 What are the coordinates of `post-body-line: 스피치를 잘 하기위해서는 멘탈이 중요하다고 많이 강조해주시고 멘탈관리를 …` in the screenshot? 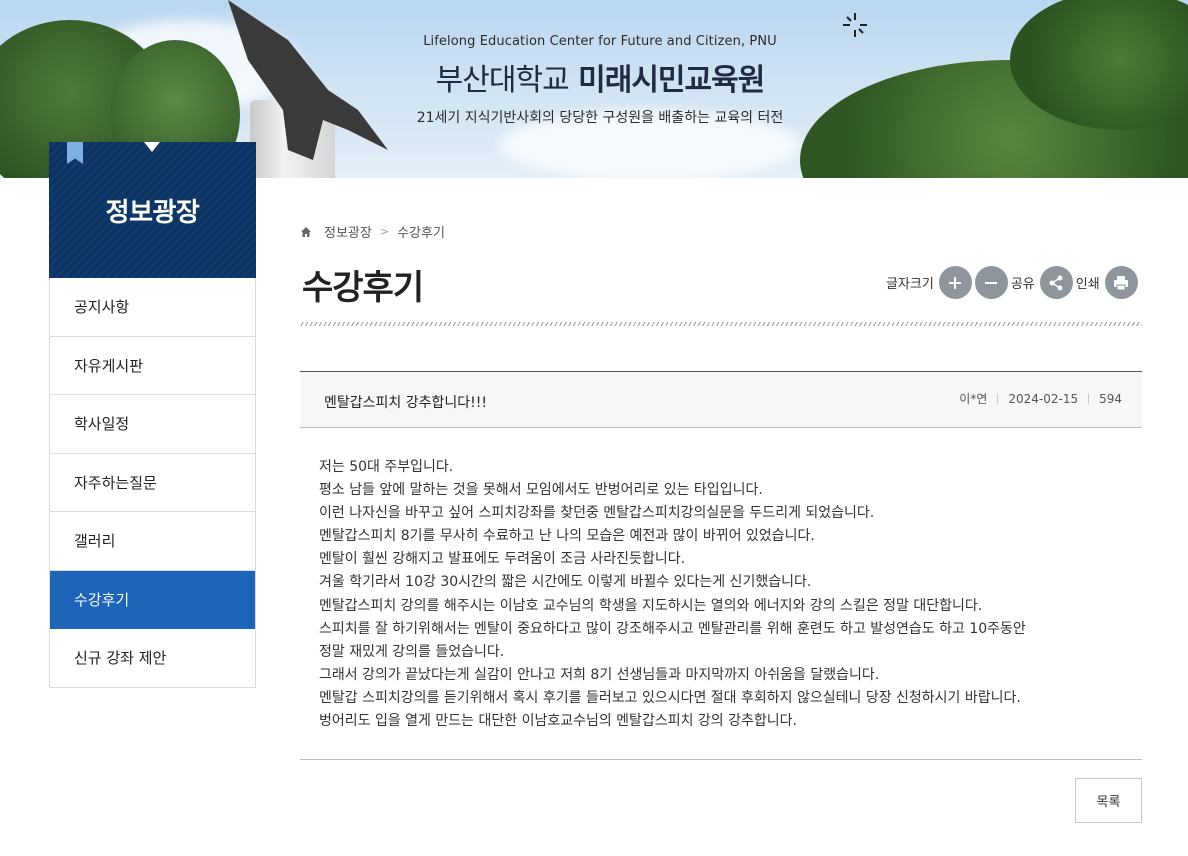 It's located at (672, 628).